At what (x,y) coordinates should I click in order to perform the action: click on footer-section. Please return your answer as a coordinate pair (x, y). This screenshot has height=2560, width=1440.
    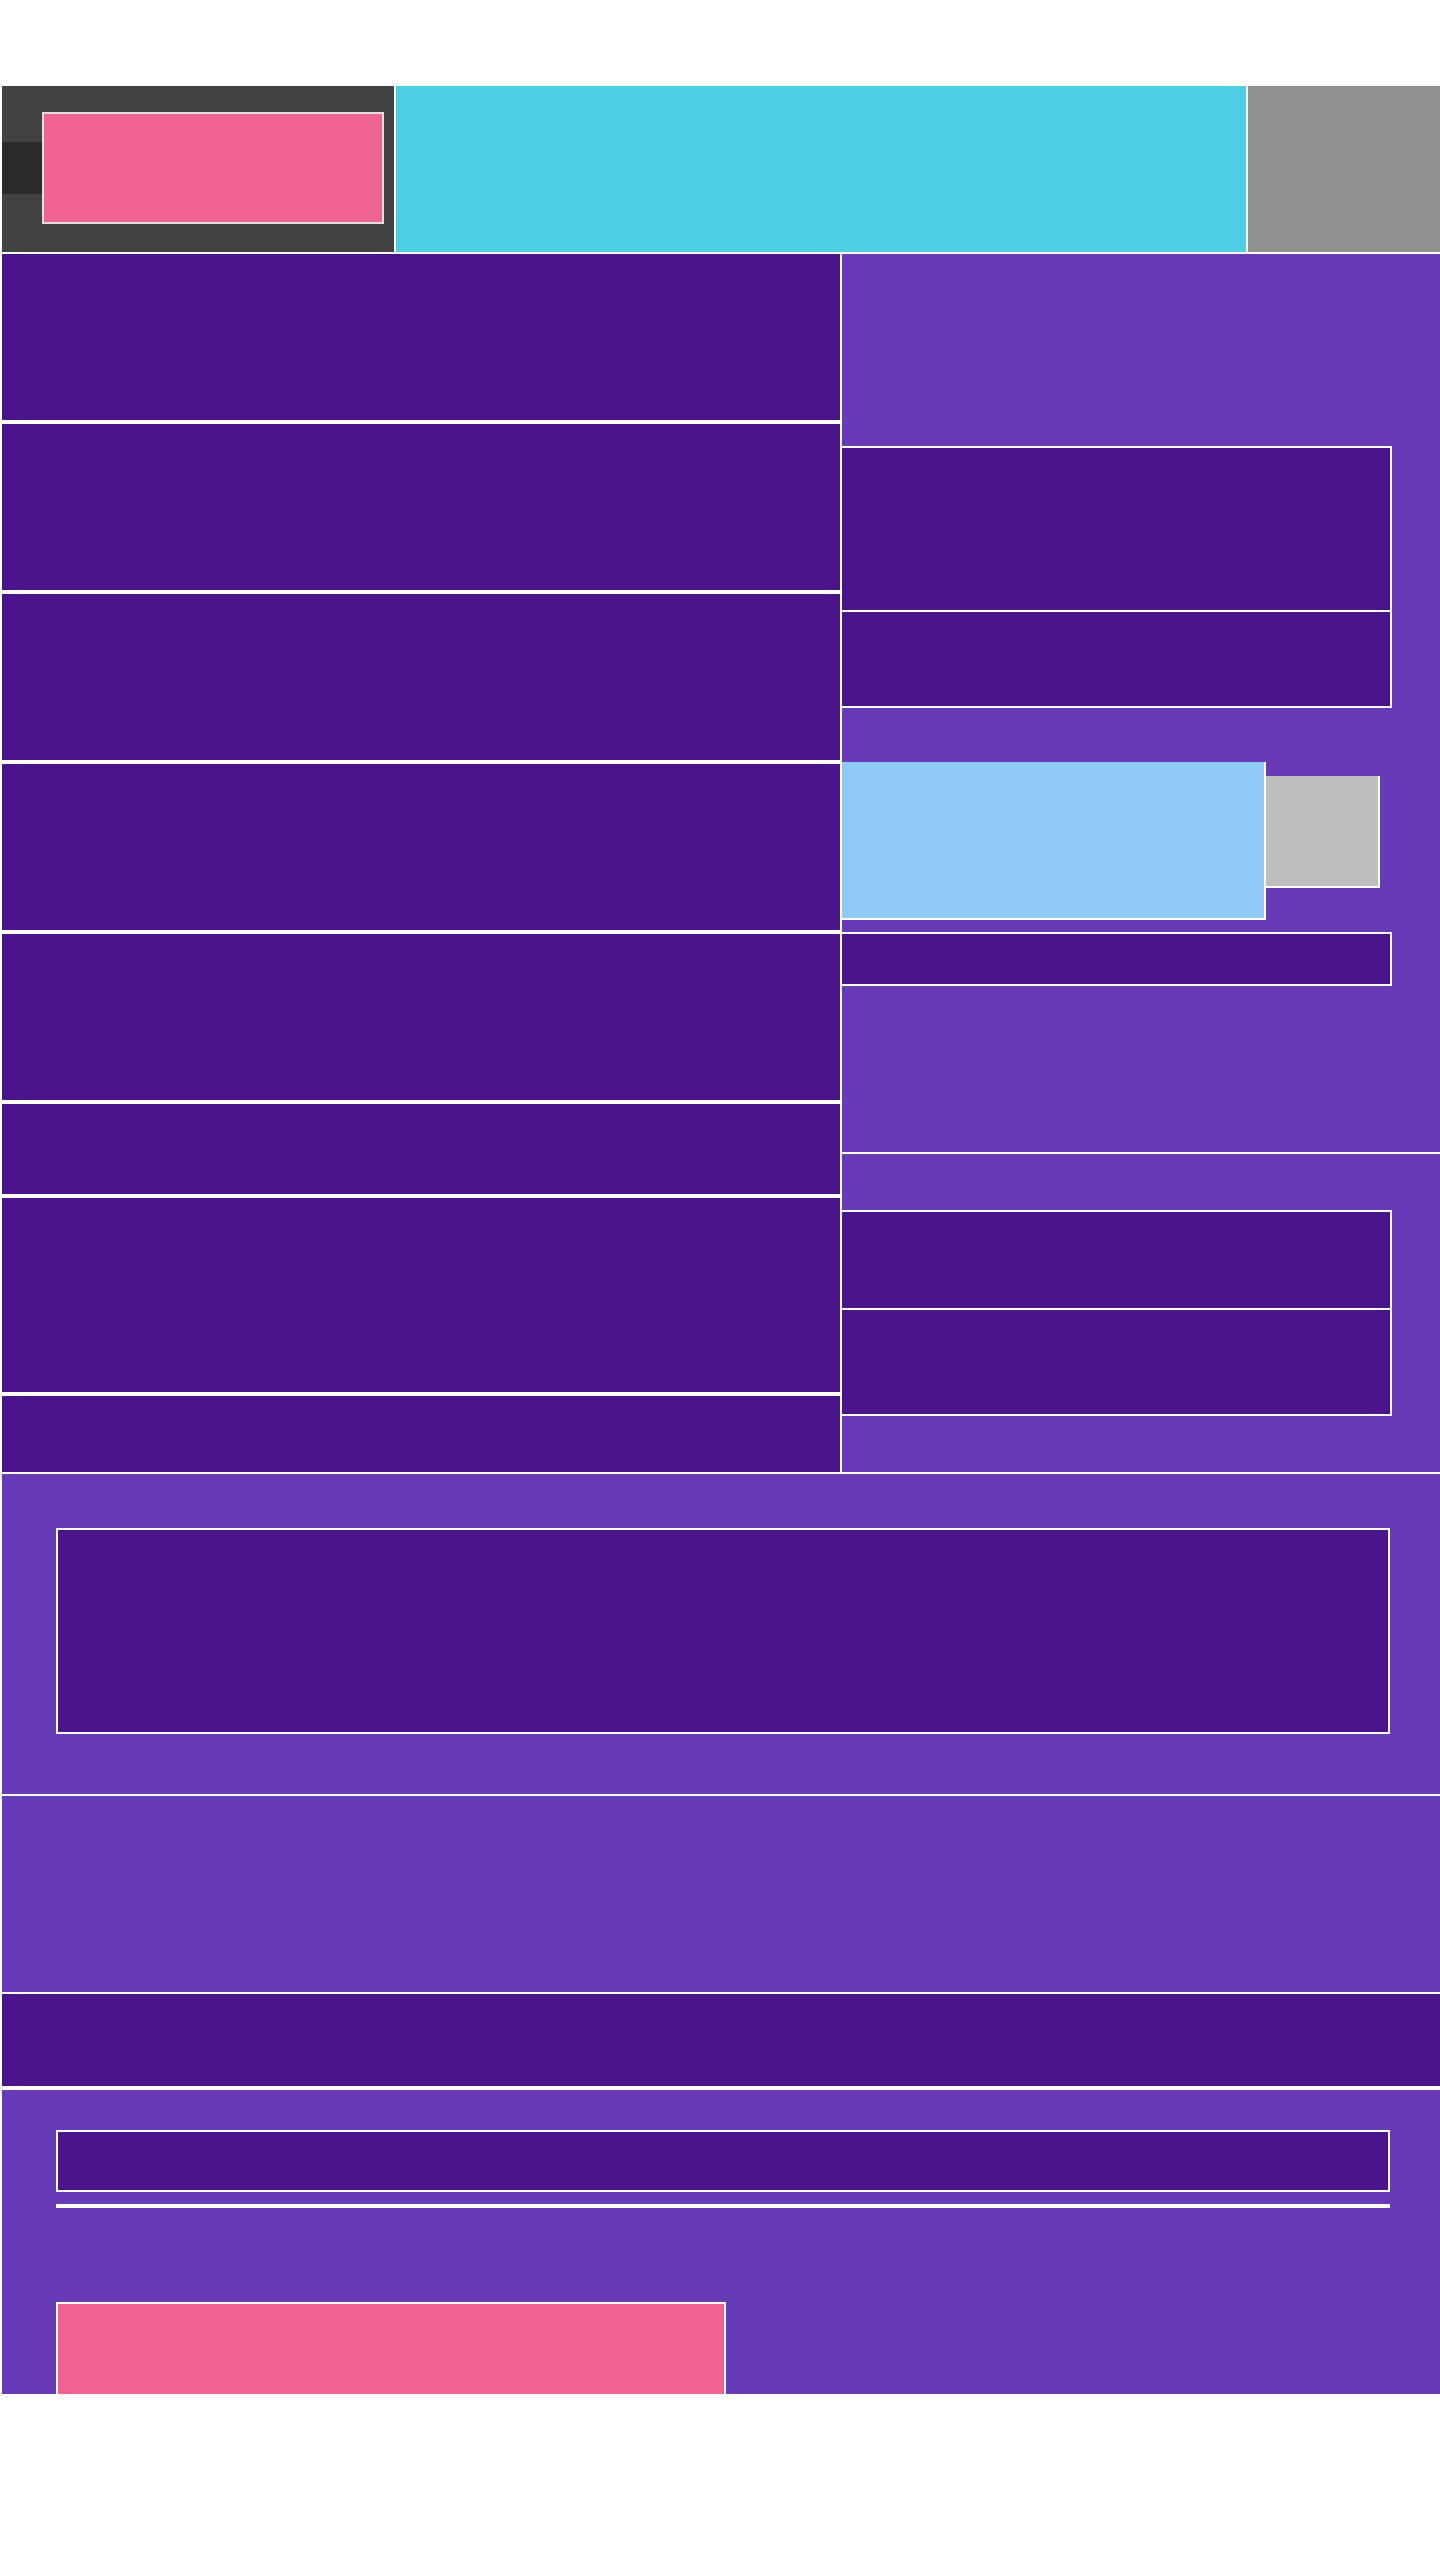
    Looking at the image, I should click on (721, 2242).